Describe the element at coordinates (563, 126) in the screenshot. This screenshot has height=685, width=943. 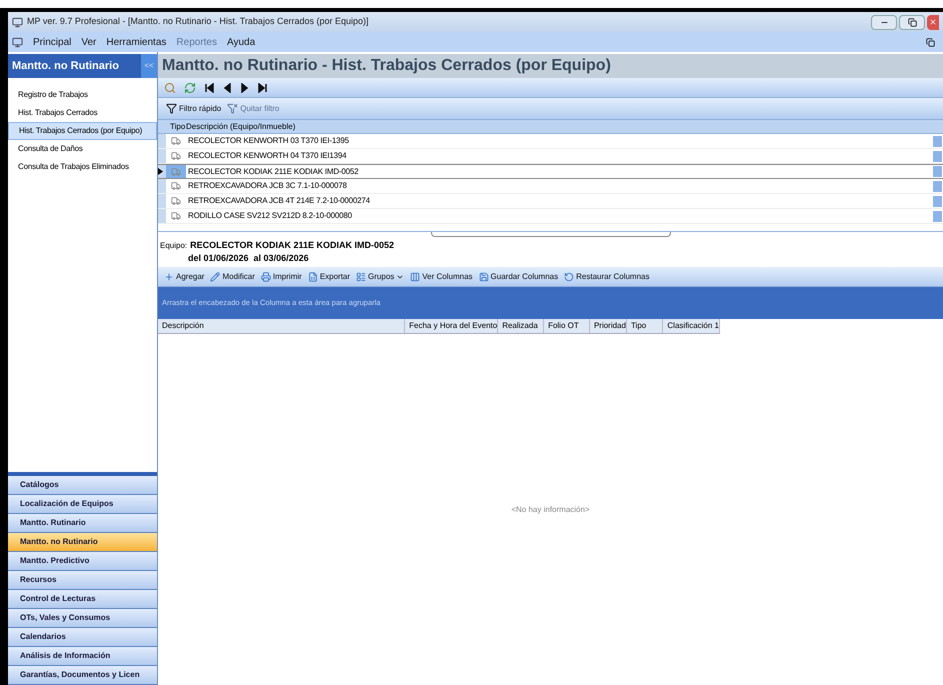
I see `column-header: Descripción (Equipo/Inmueble)` at that location.